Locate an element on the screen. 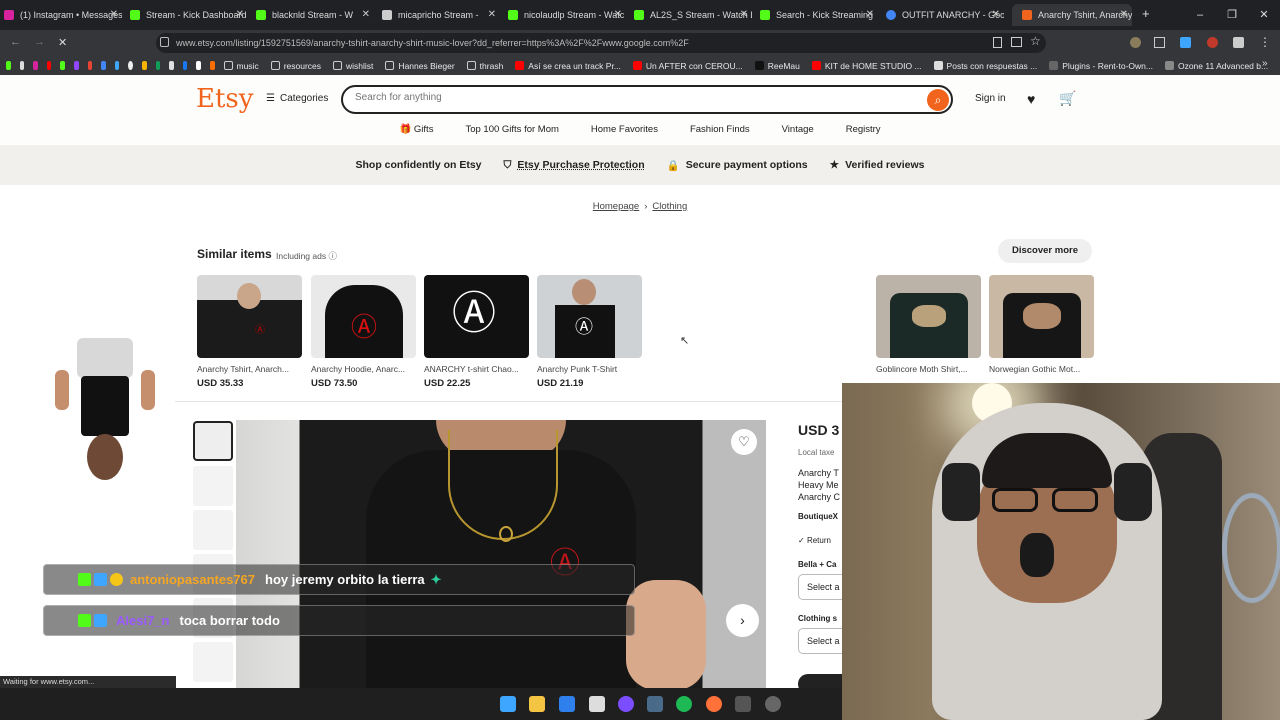  add-to-cart-button is located at coordinates (820, 681).